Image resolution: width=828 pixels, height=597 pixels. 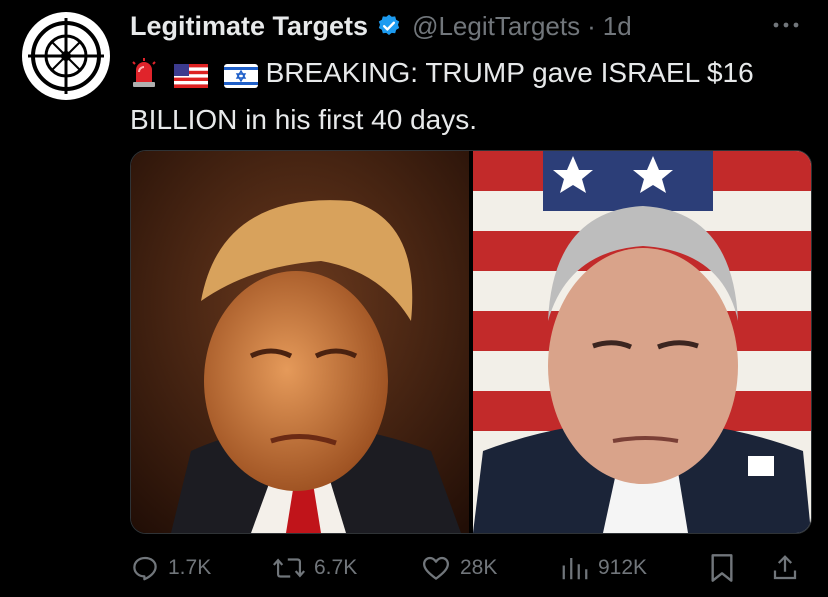 I want to click on more-dots-icon, so click(x=786, y=25).